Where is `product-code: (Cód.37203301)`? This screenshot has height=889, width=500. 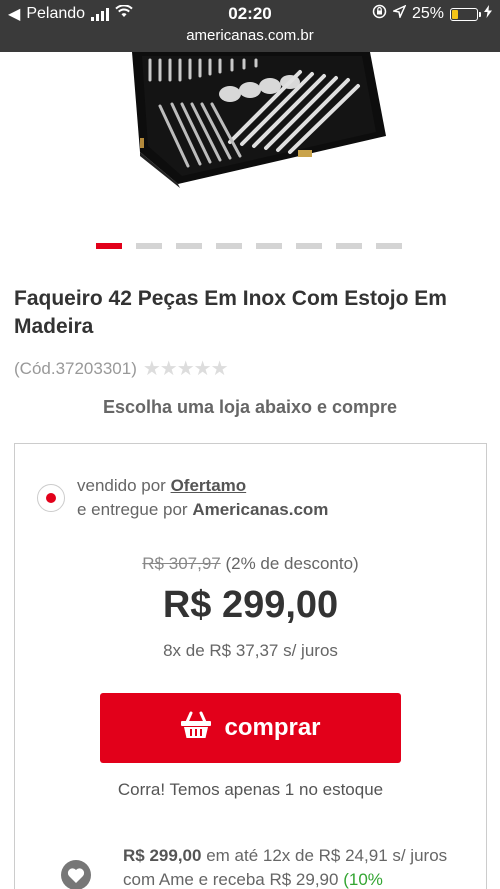
product-code: (Cód.37203301) is located at coordinates (75, 368).